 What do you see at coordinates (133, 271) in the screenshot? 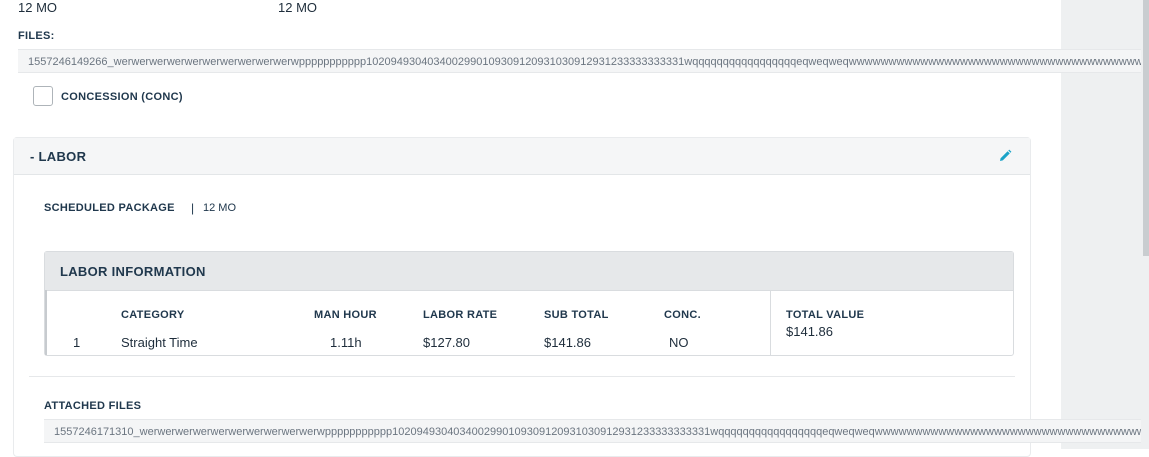
I see `labor-information-title: LABOR INFORMATION` at bounding box center [133, 271].